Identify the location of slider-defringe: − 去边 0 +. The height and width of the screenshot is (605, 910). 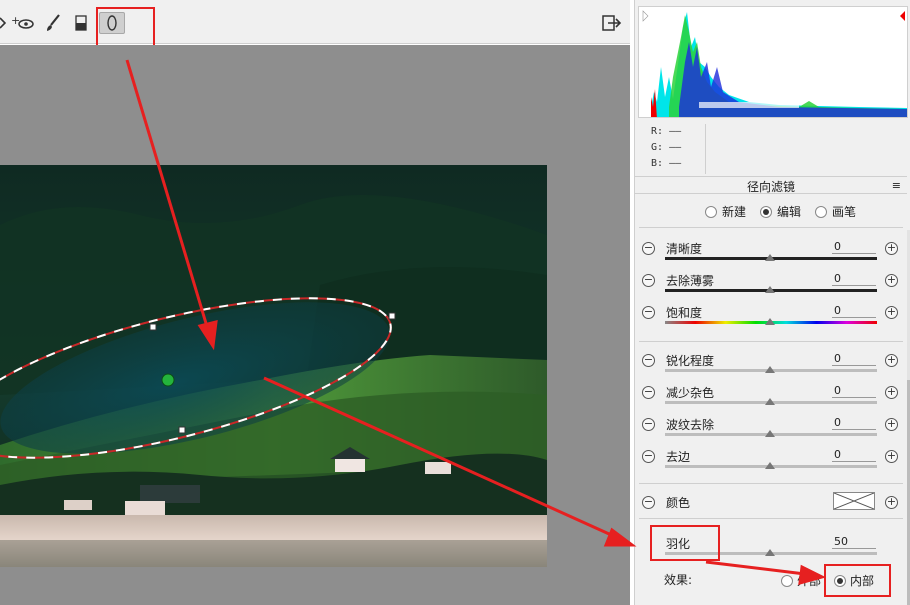
(771, 463).